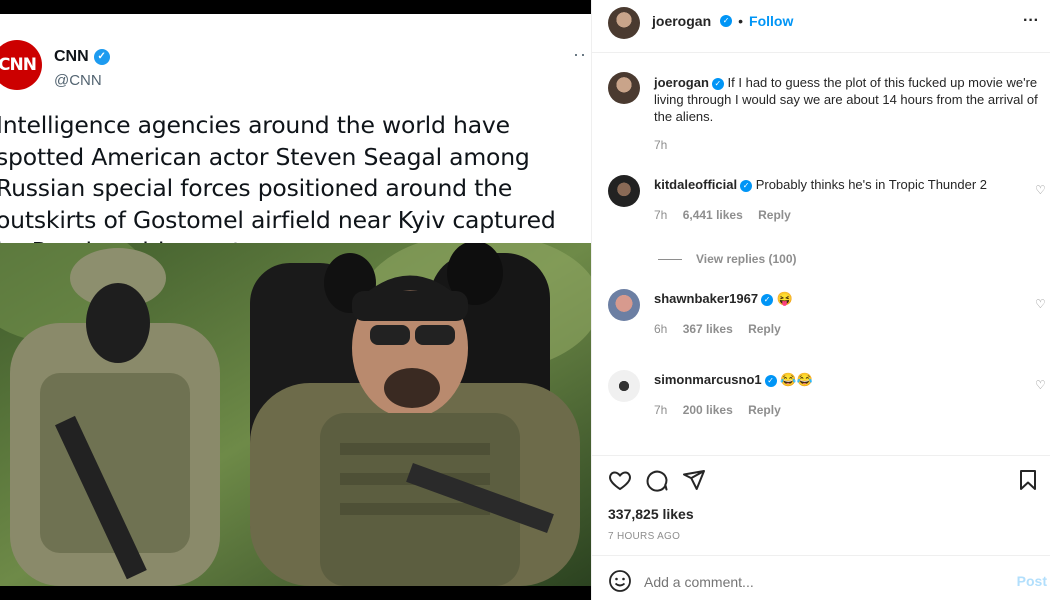  Describe the element at coordinates (821, 314) in the screenshot. I see `comment-item: shawnbaker1967 ✓ 😝 6h 367 likes Reply ♡` at that location.